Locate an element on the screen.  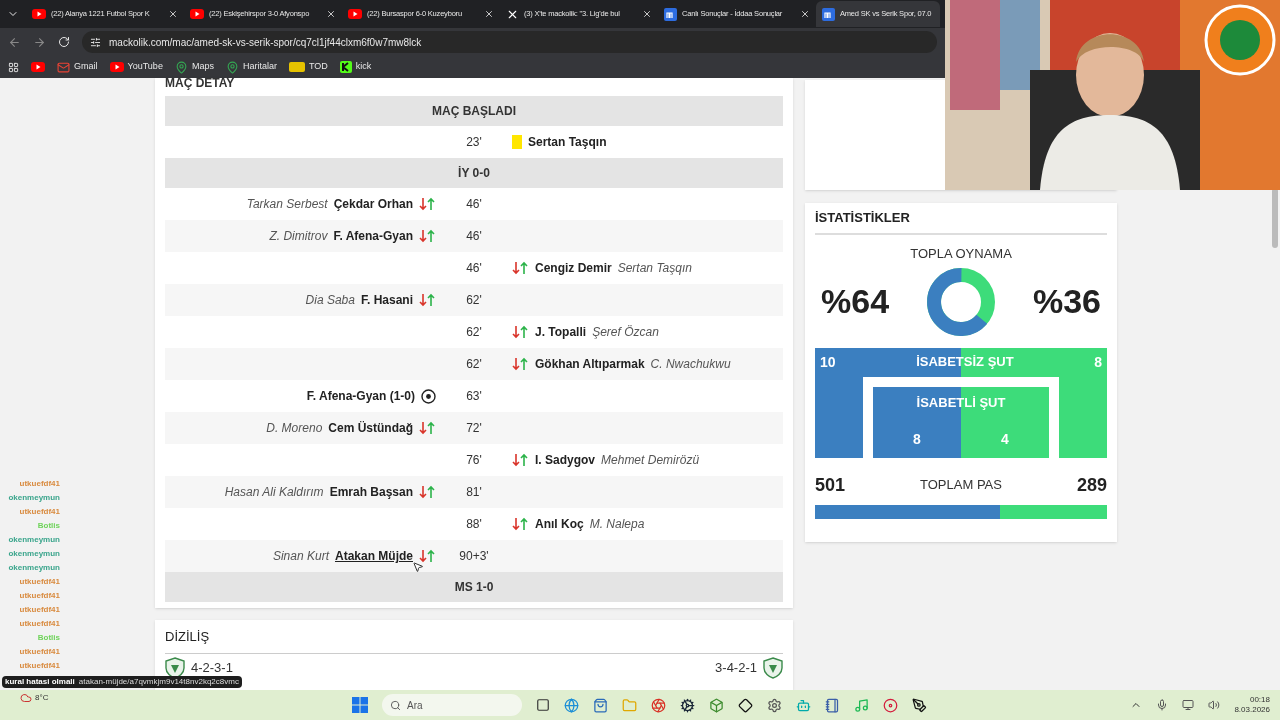
player-name: Cem Üstündağ is located at coordinates (370, 428).